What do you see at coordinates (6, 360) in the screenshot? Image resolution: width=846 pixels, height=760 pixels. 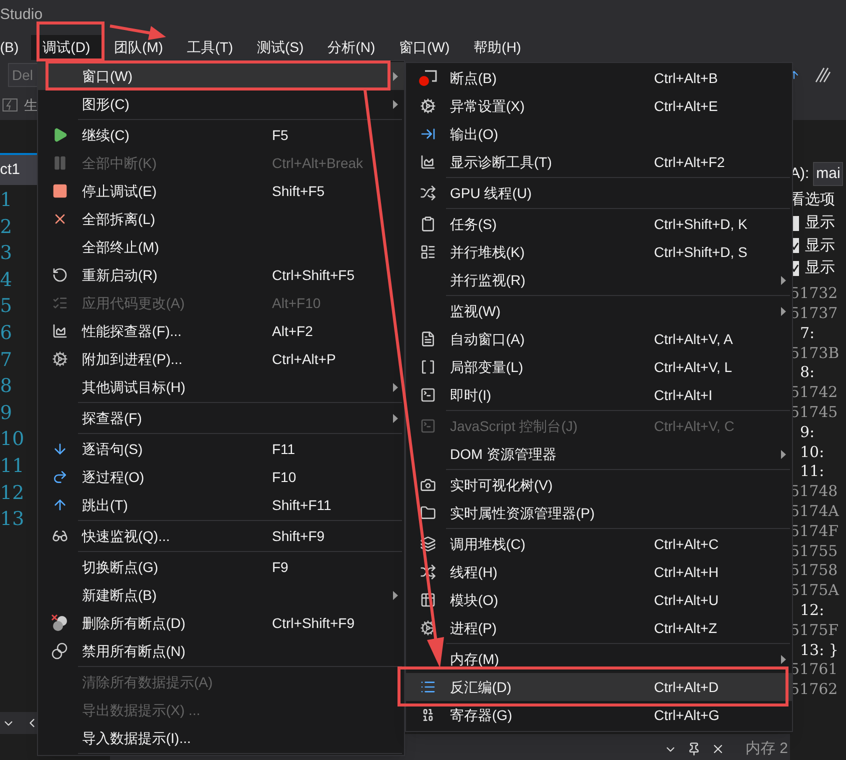 I see `line-number: 7` at bounding box center [6, 360].